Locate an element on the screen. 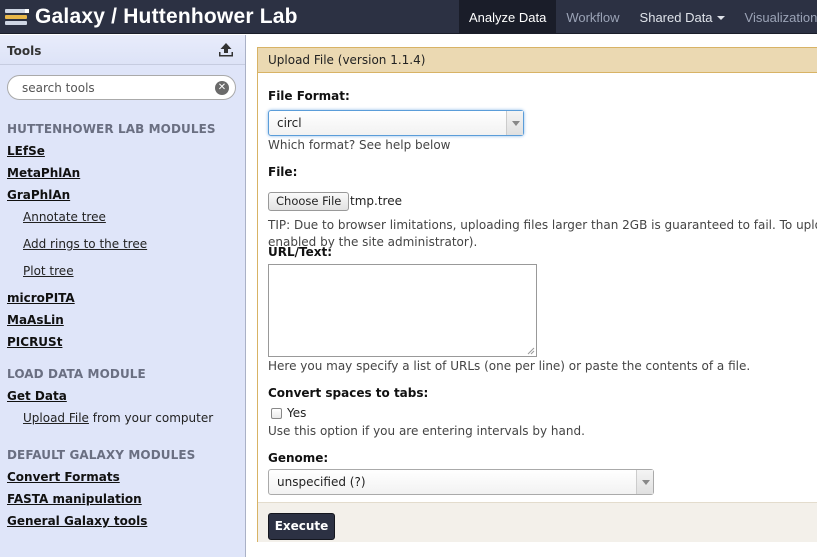  tool-panel-title: Tools is located at coordinates (24, 51).